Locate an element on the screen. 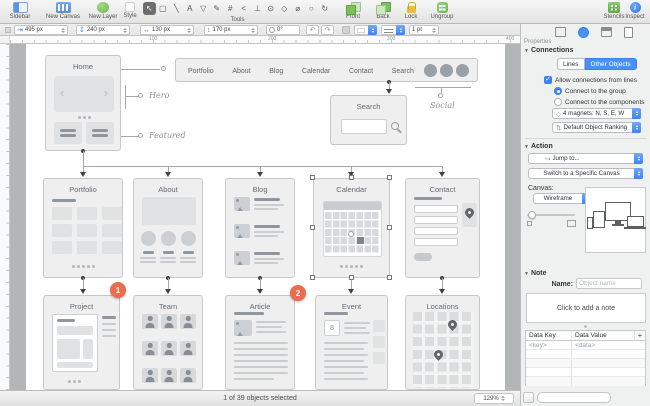  sidebar-button: Sidebar is located at coordinates (20, 11).